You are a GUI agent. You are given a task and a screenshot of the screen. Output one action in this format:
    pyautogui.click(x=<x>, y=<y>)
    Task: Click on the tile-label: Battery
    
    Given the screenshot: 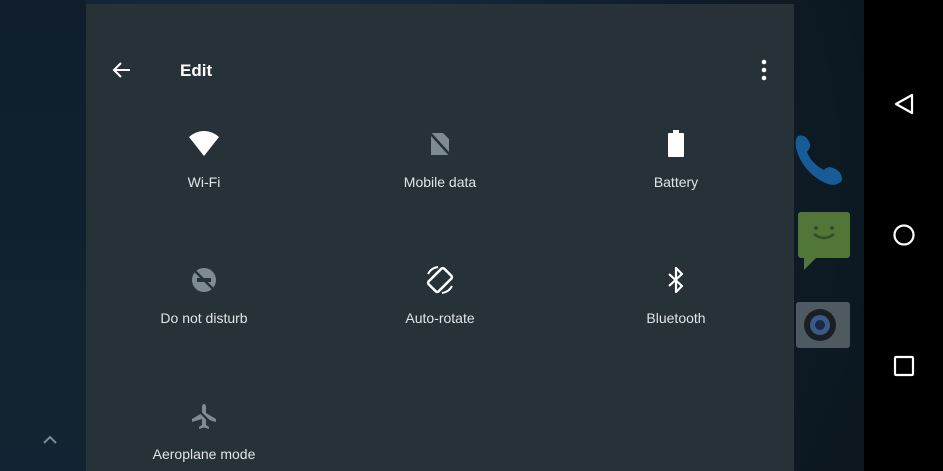 What is the action you would take?
    pyautogui.click(x=676, y=182)
    